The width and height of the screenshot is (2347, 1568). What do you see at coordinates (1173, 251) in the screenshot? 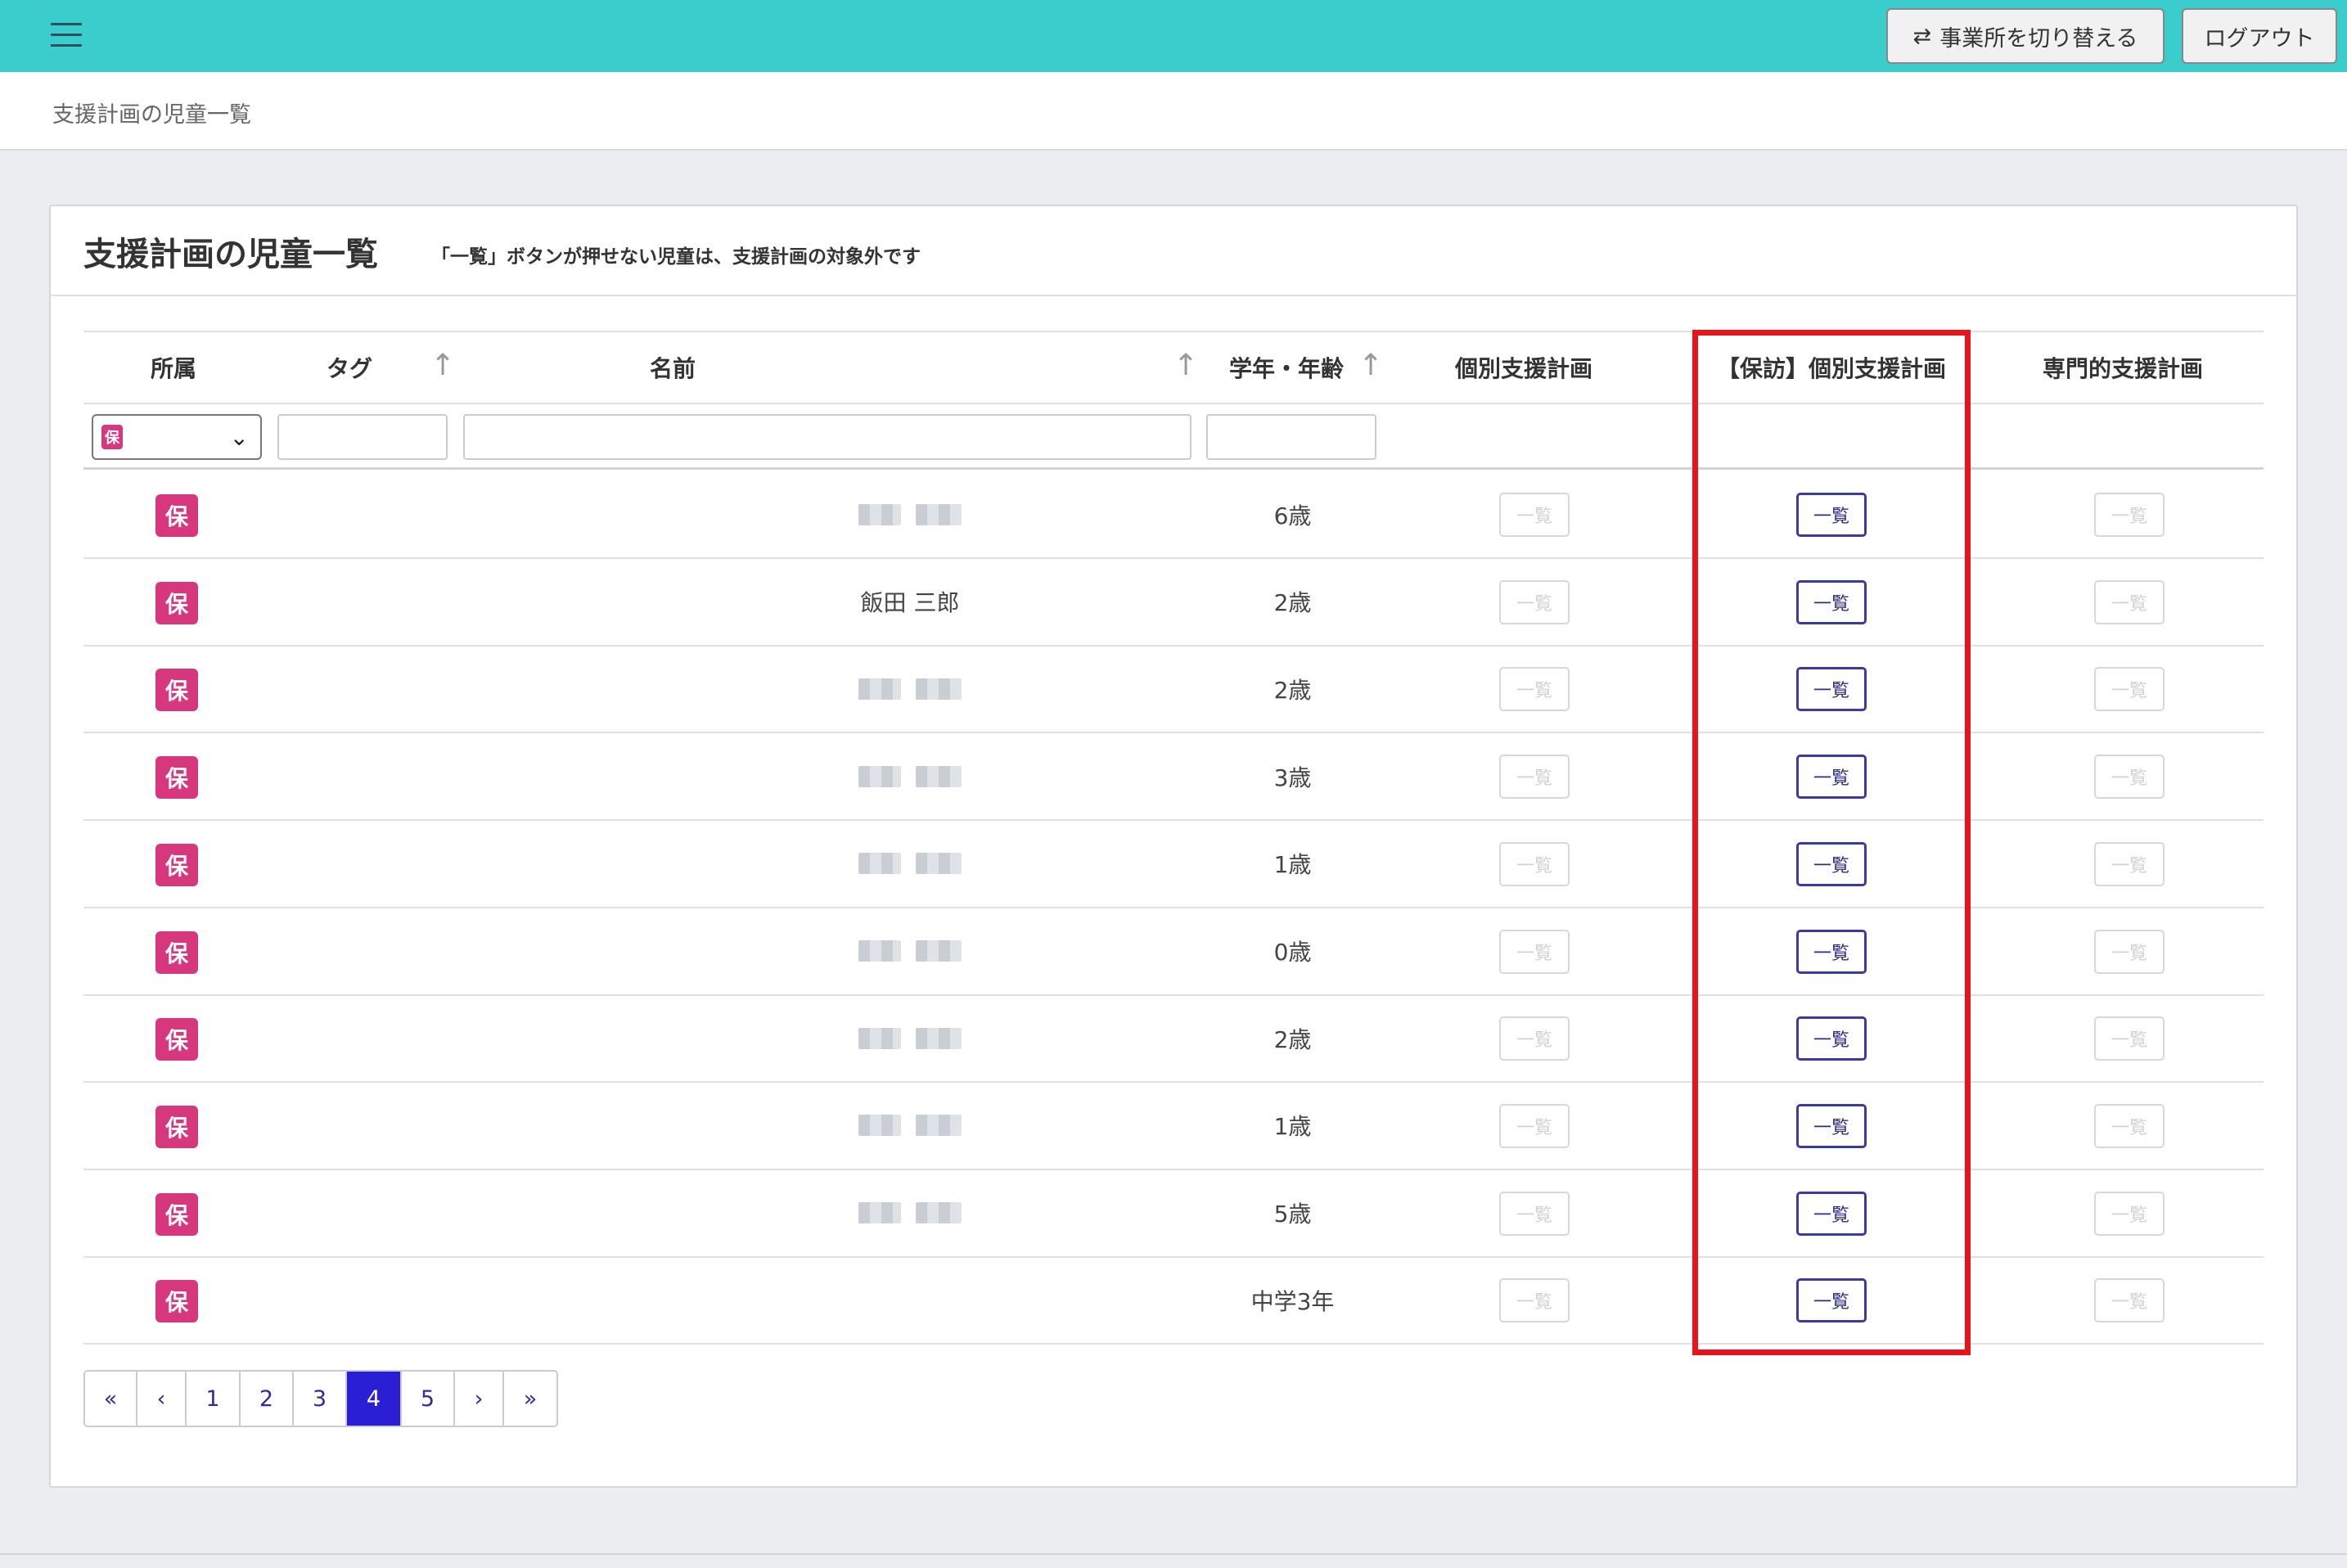
I see `card-header: 支援計画の児童一覧 「一覧」ボタンが押せない児童は、支援計画の対象外です` at bounding box center [1173, 251].